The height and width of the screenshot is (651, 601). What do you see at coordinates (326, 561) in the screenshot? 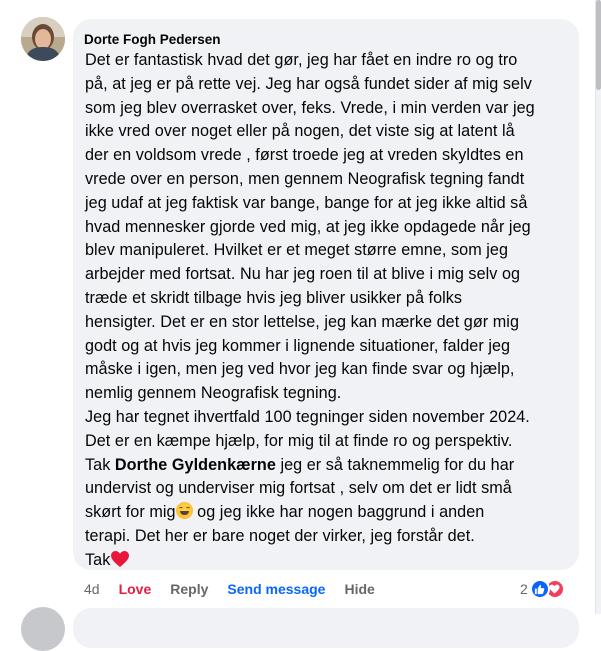
I see `comment-closing-line: Tak` at bounding box center [326, 561].